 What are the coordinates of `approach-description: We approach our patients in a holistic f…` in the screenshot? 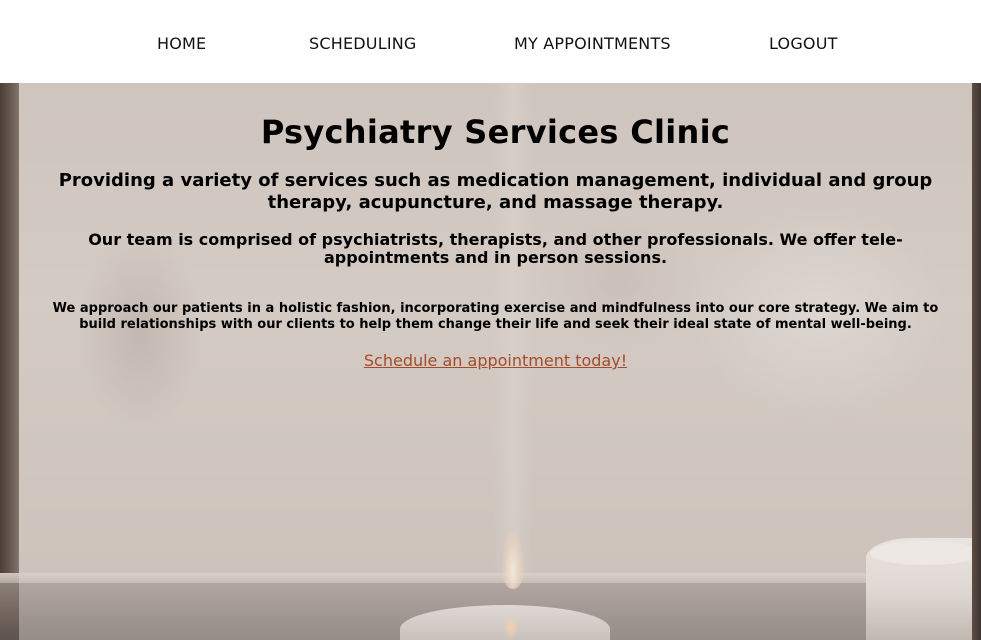 It's located at (495, 316).